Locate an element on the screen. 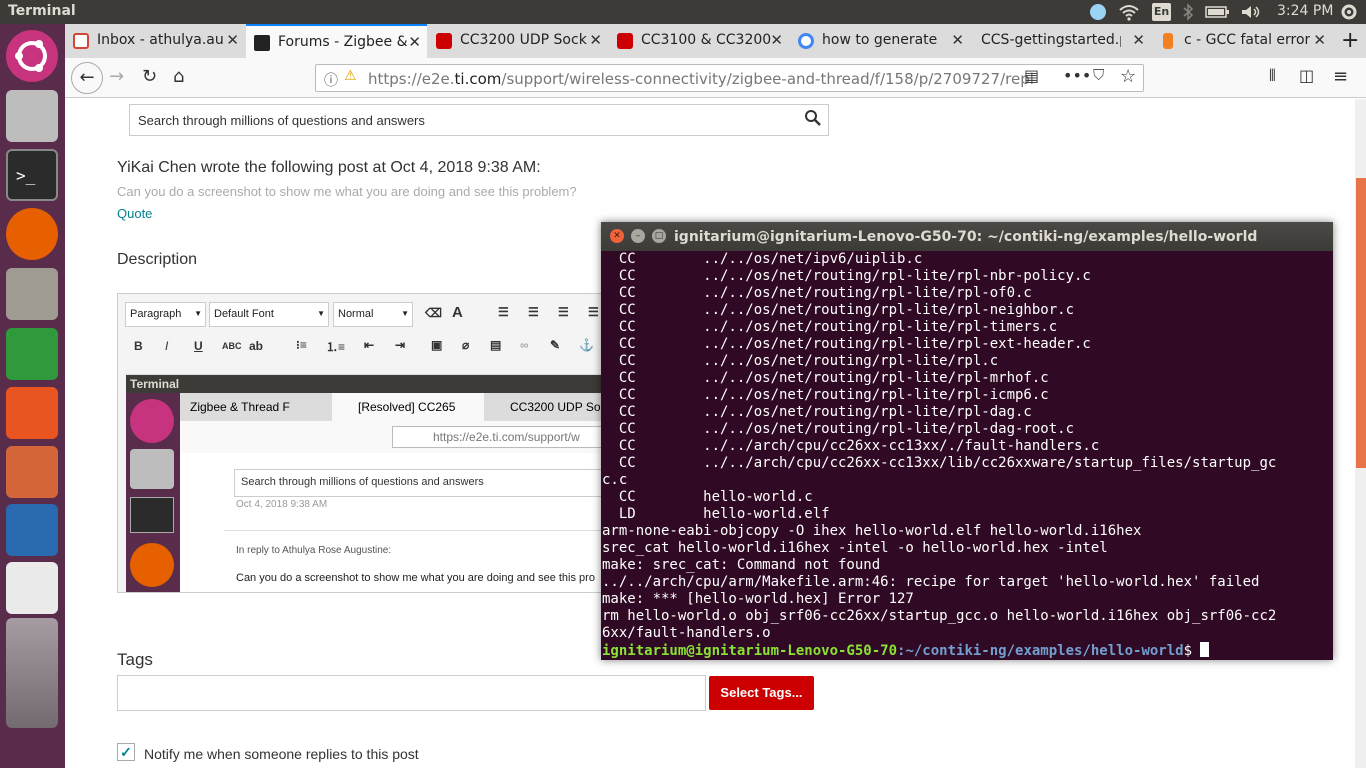 The image size is (1366, 768). format-select: Paragraph ▼ is located at coordinates (165, 314).